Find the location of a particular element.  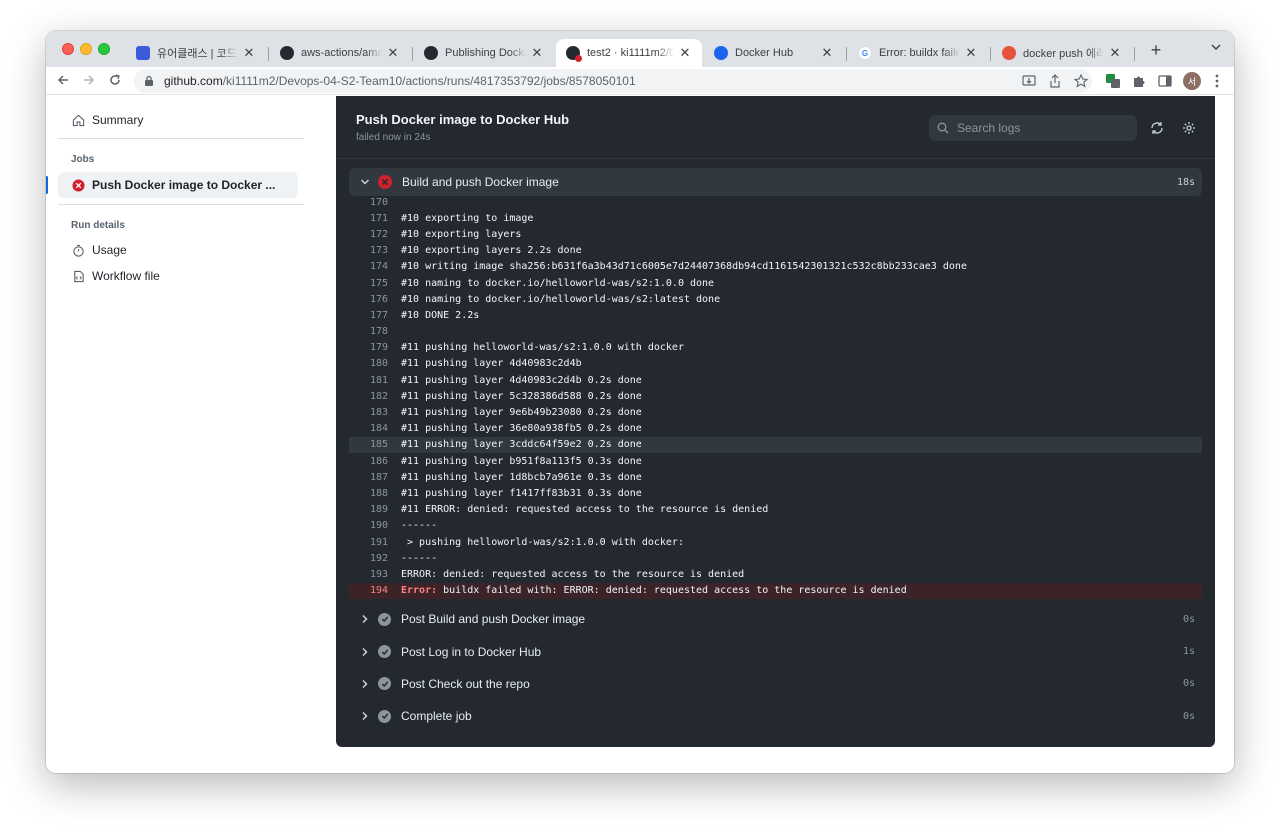

log-line: 180 #11 pushing layer 4d40983c2d4b is located at coordinates (775, 364).